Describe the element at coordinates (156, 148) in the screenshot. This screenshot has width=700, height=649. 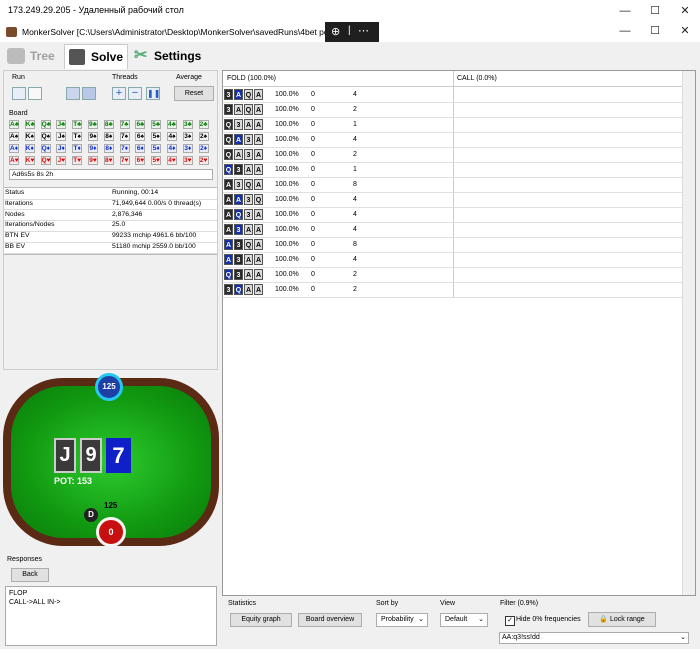
I see `board-card: 5♦` at that location.